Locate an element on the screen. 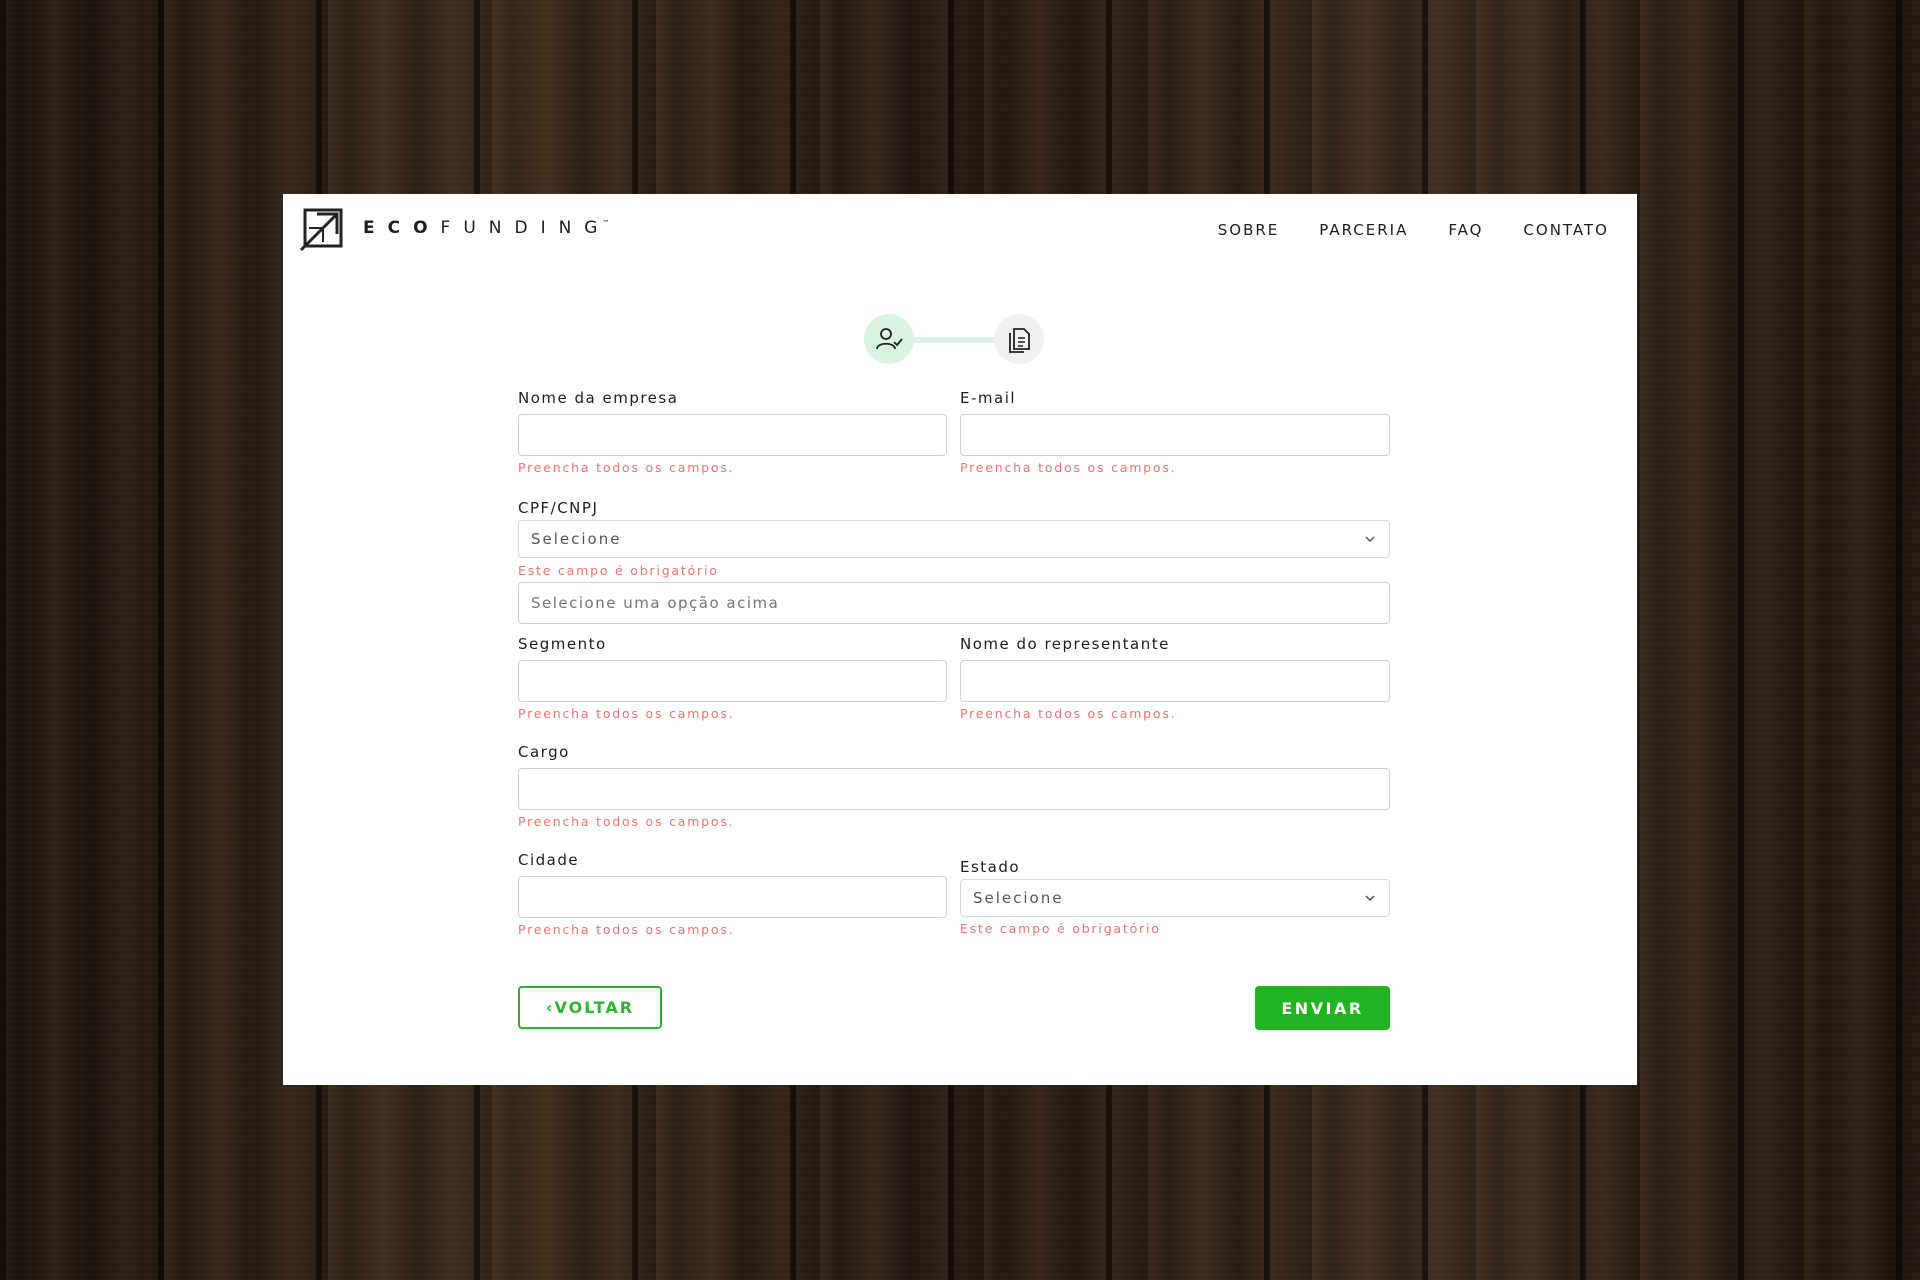 The image size is (1920, 1280). cpf-cnpj-label: CPF/CNPJ is located at coordinates (558, 508).